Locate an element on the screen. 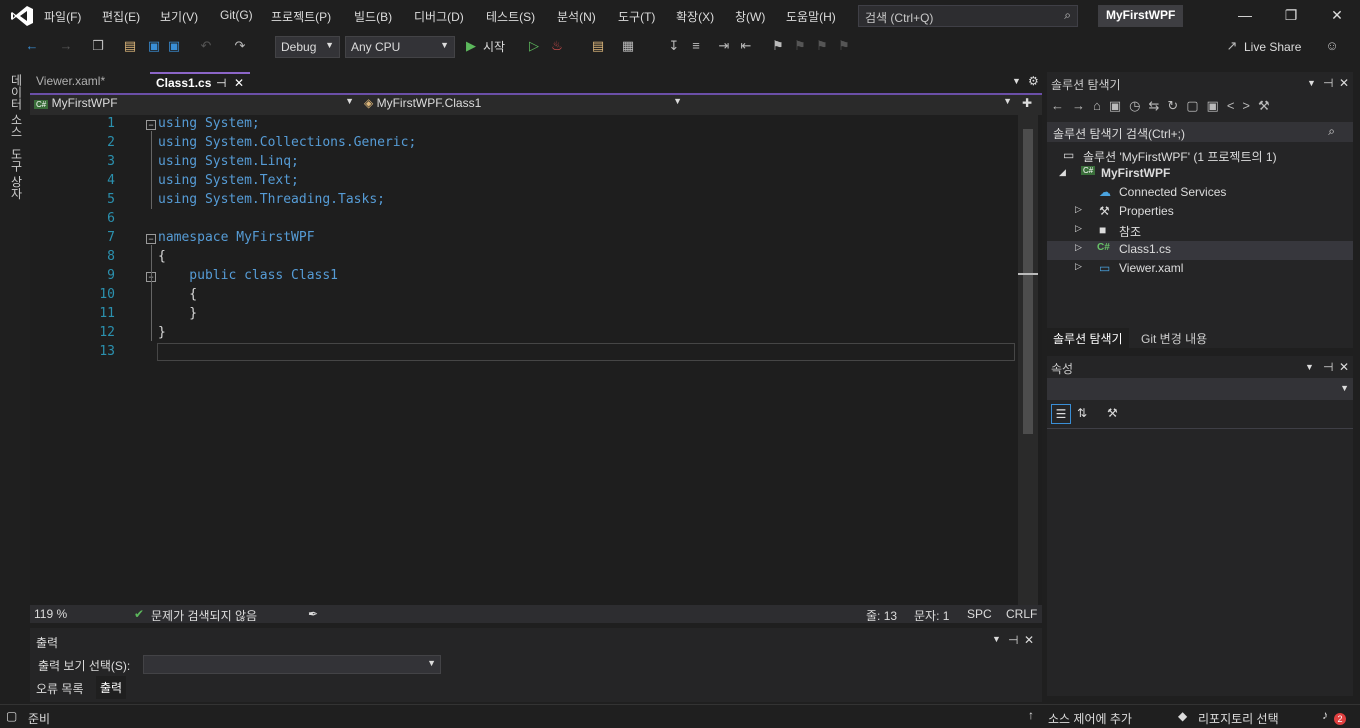 The height and width of the screenshot is (728, 1360). bookmark-icon: ⚑ is located at coordinates (778, 46).